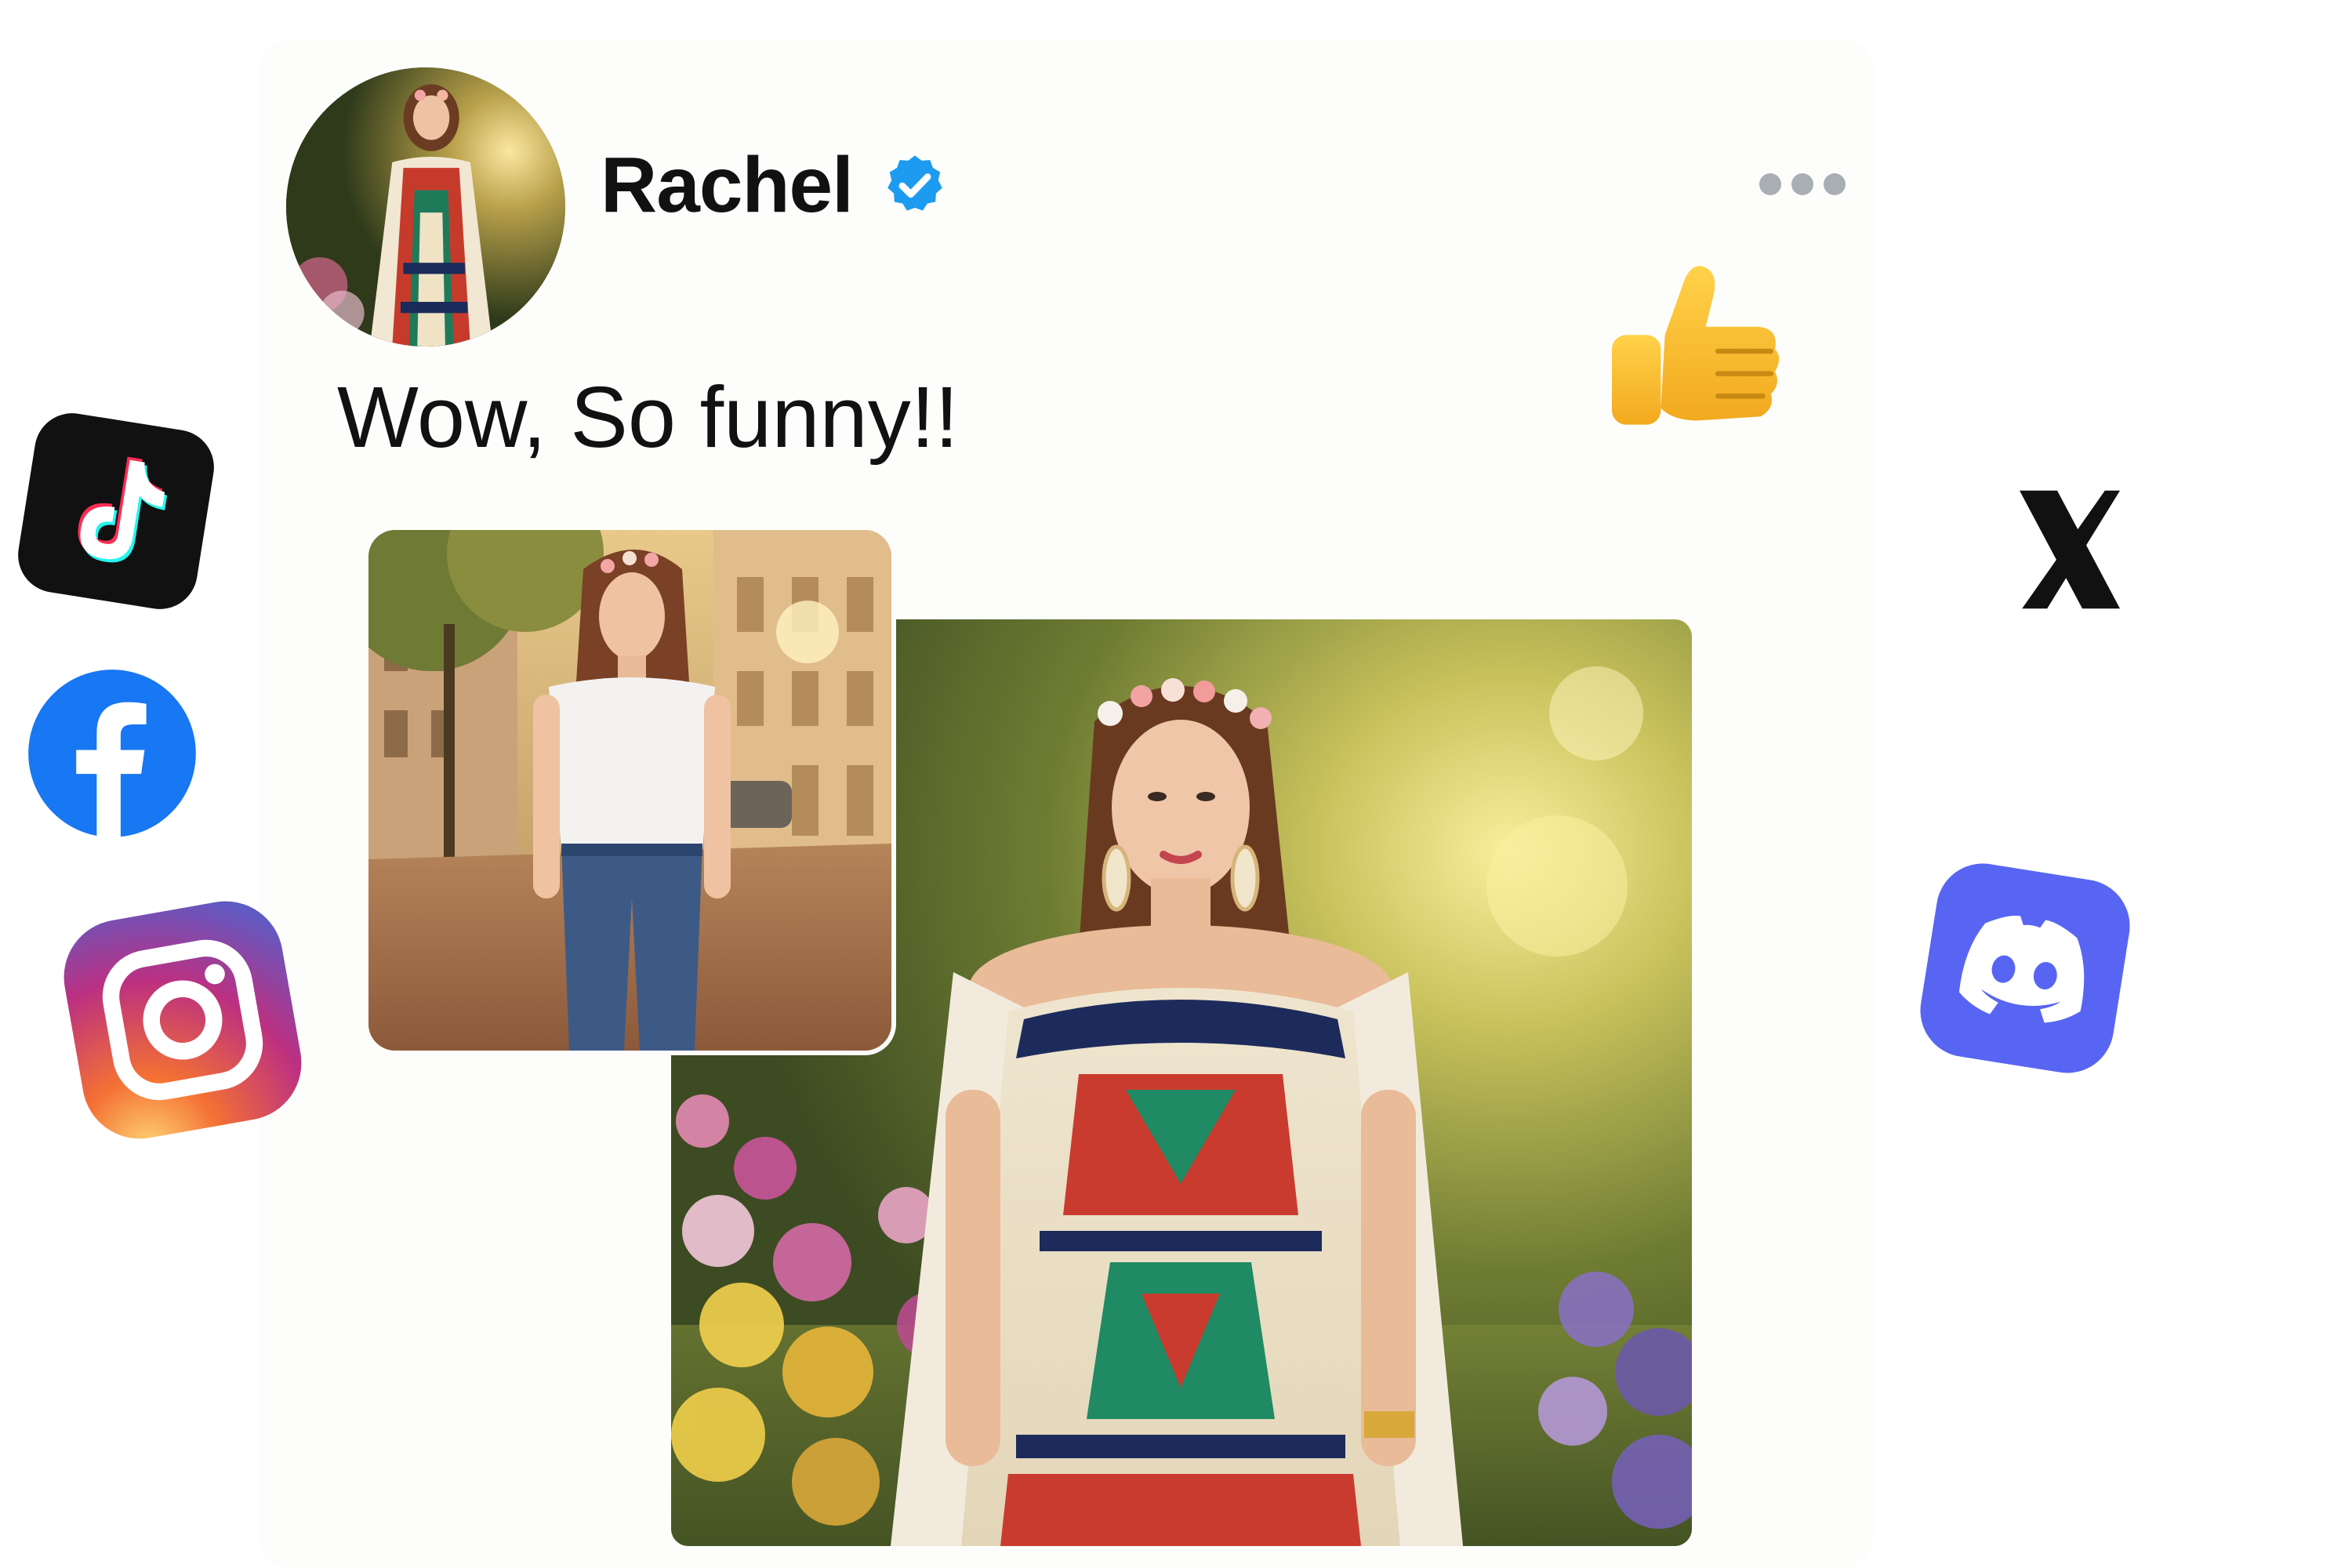 The image size is (2352, 1568). What do you see at coordinates (1802, 184) in the screenshot?
I see `more-options-button` at bounding box center [1802, 184].